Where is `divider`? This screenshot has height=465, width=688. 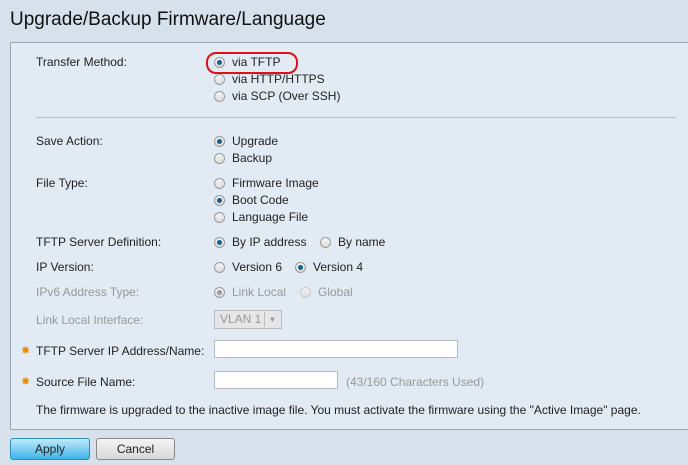 divider is located at coordinates (356, 117).